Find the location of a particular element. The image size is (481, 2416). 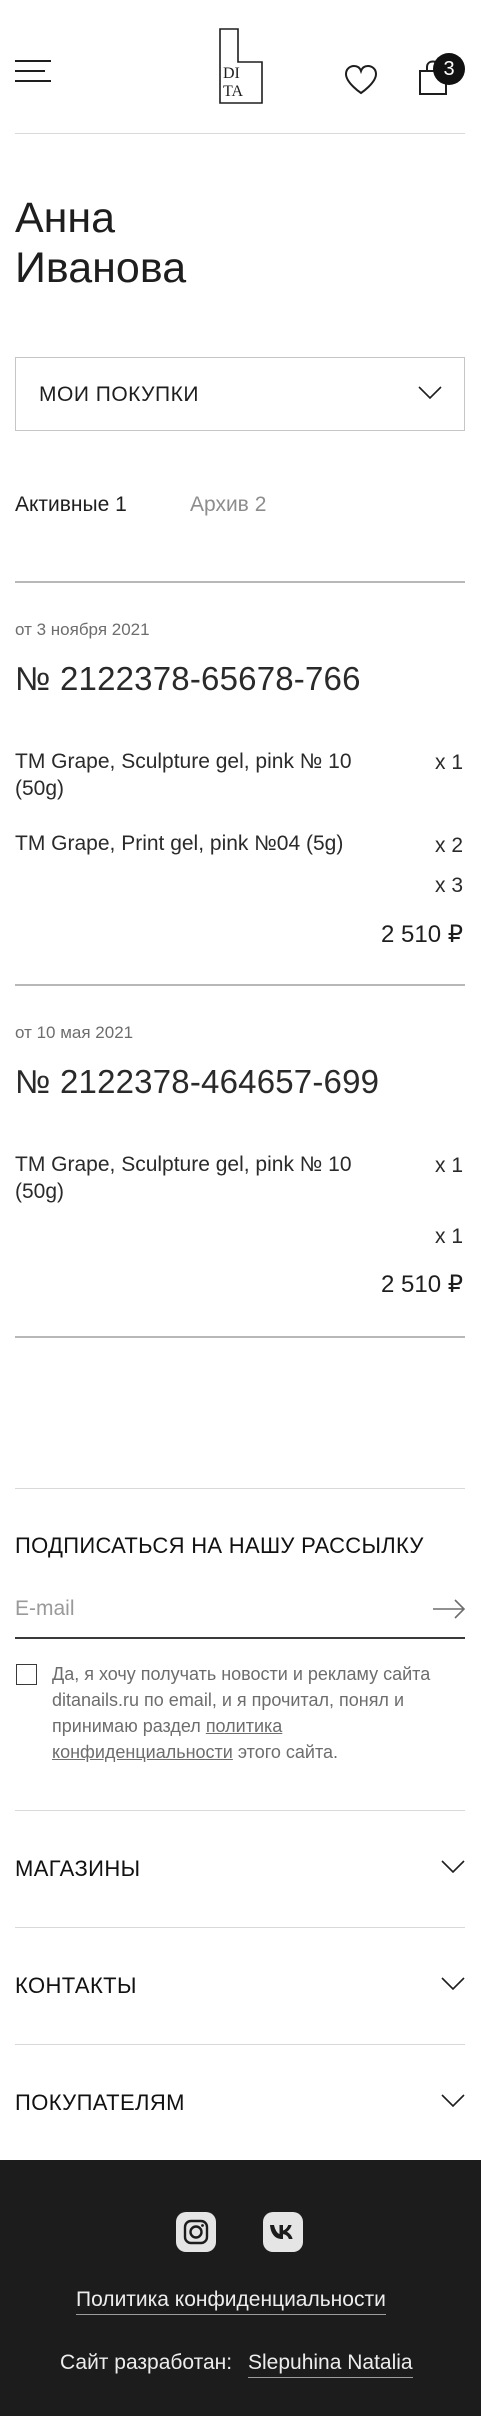

subscribe-title: ПОДПИСАТЬСЯ НА НАШУ РАССЫЛКУ is located at coordinates (219, 1545).